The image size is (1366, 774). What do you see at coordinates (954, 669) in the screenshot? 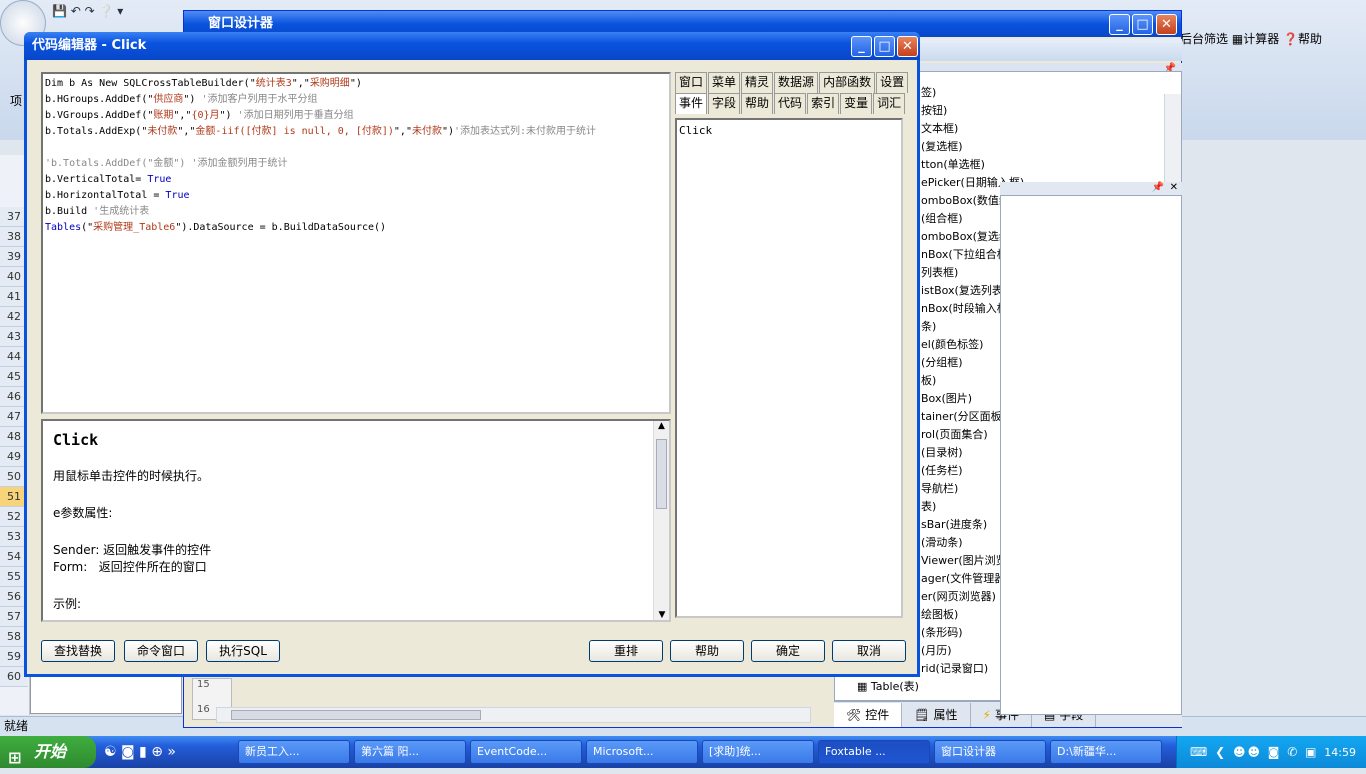
I see `toolbox-item: rid(记录窗口)` at bounding box center [954, 669].